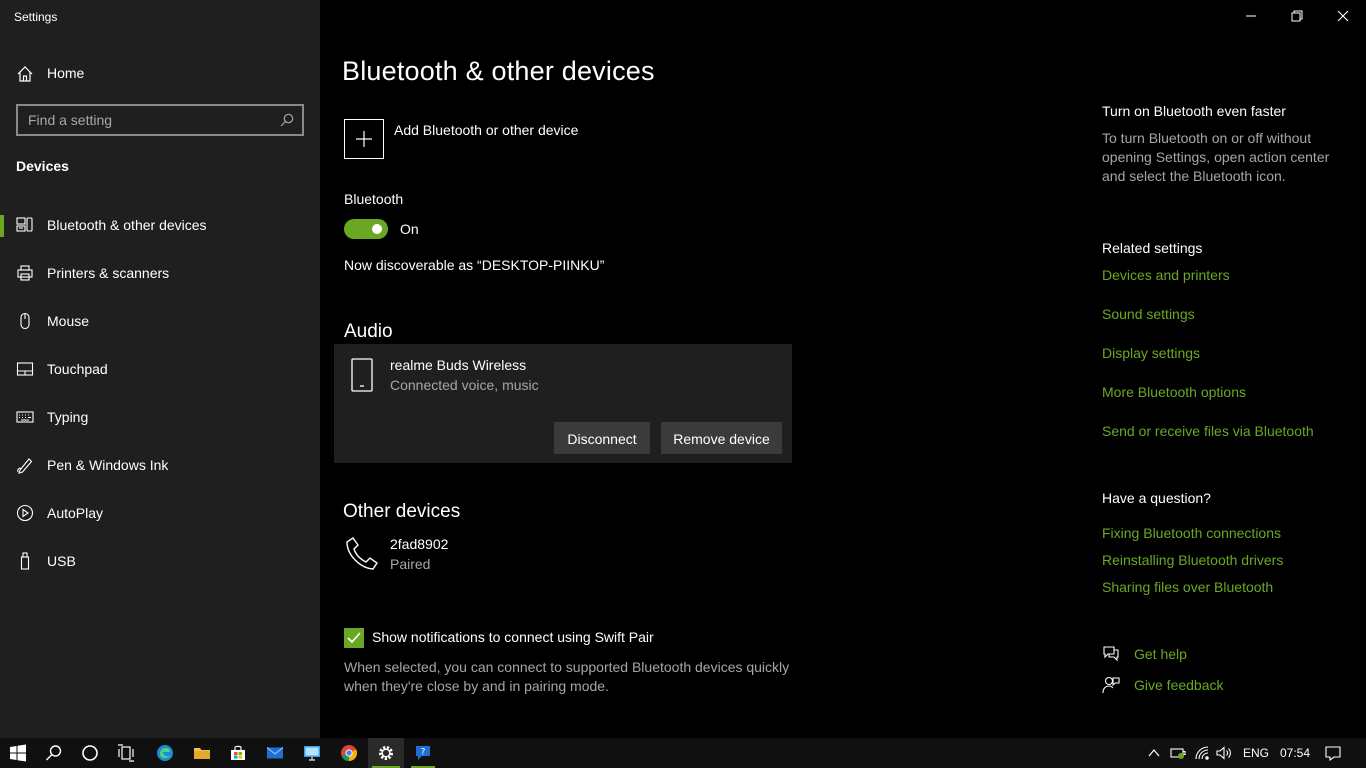 Image resolution: width=1366 pixels, height=768 pixels. I want to click on remote-desktop-icon, so click(312, 753).